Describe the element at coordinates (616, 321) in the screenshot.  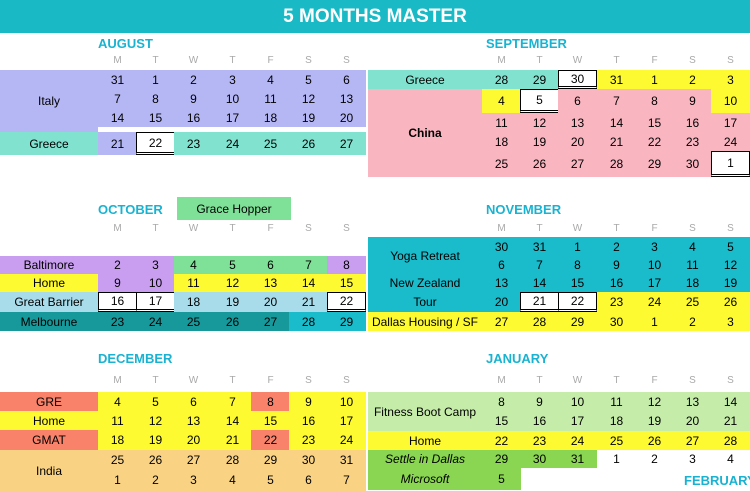
I see `november-day-cell: 30` at that location.